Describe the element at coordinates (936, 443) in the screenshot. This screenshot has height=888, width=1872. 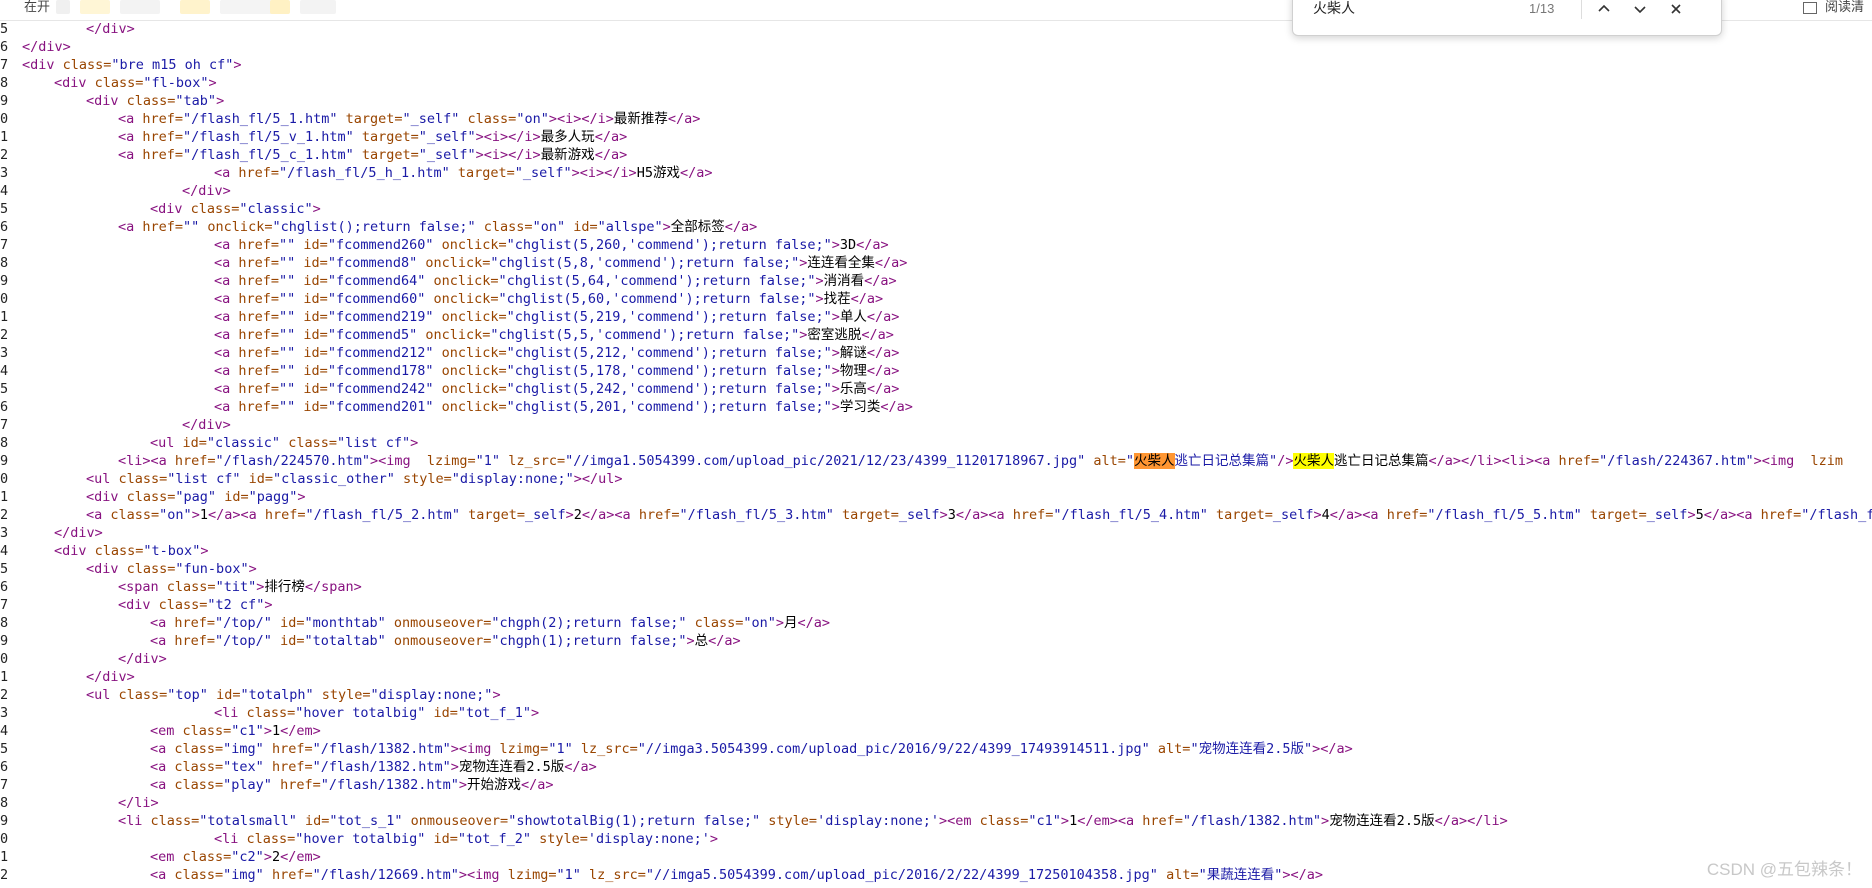
I see `code-line: 8 <ul id="classic" class="list cf">` at that location.